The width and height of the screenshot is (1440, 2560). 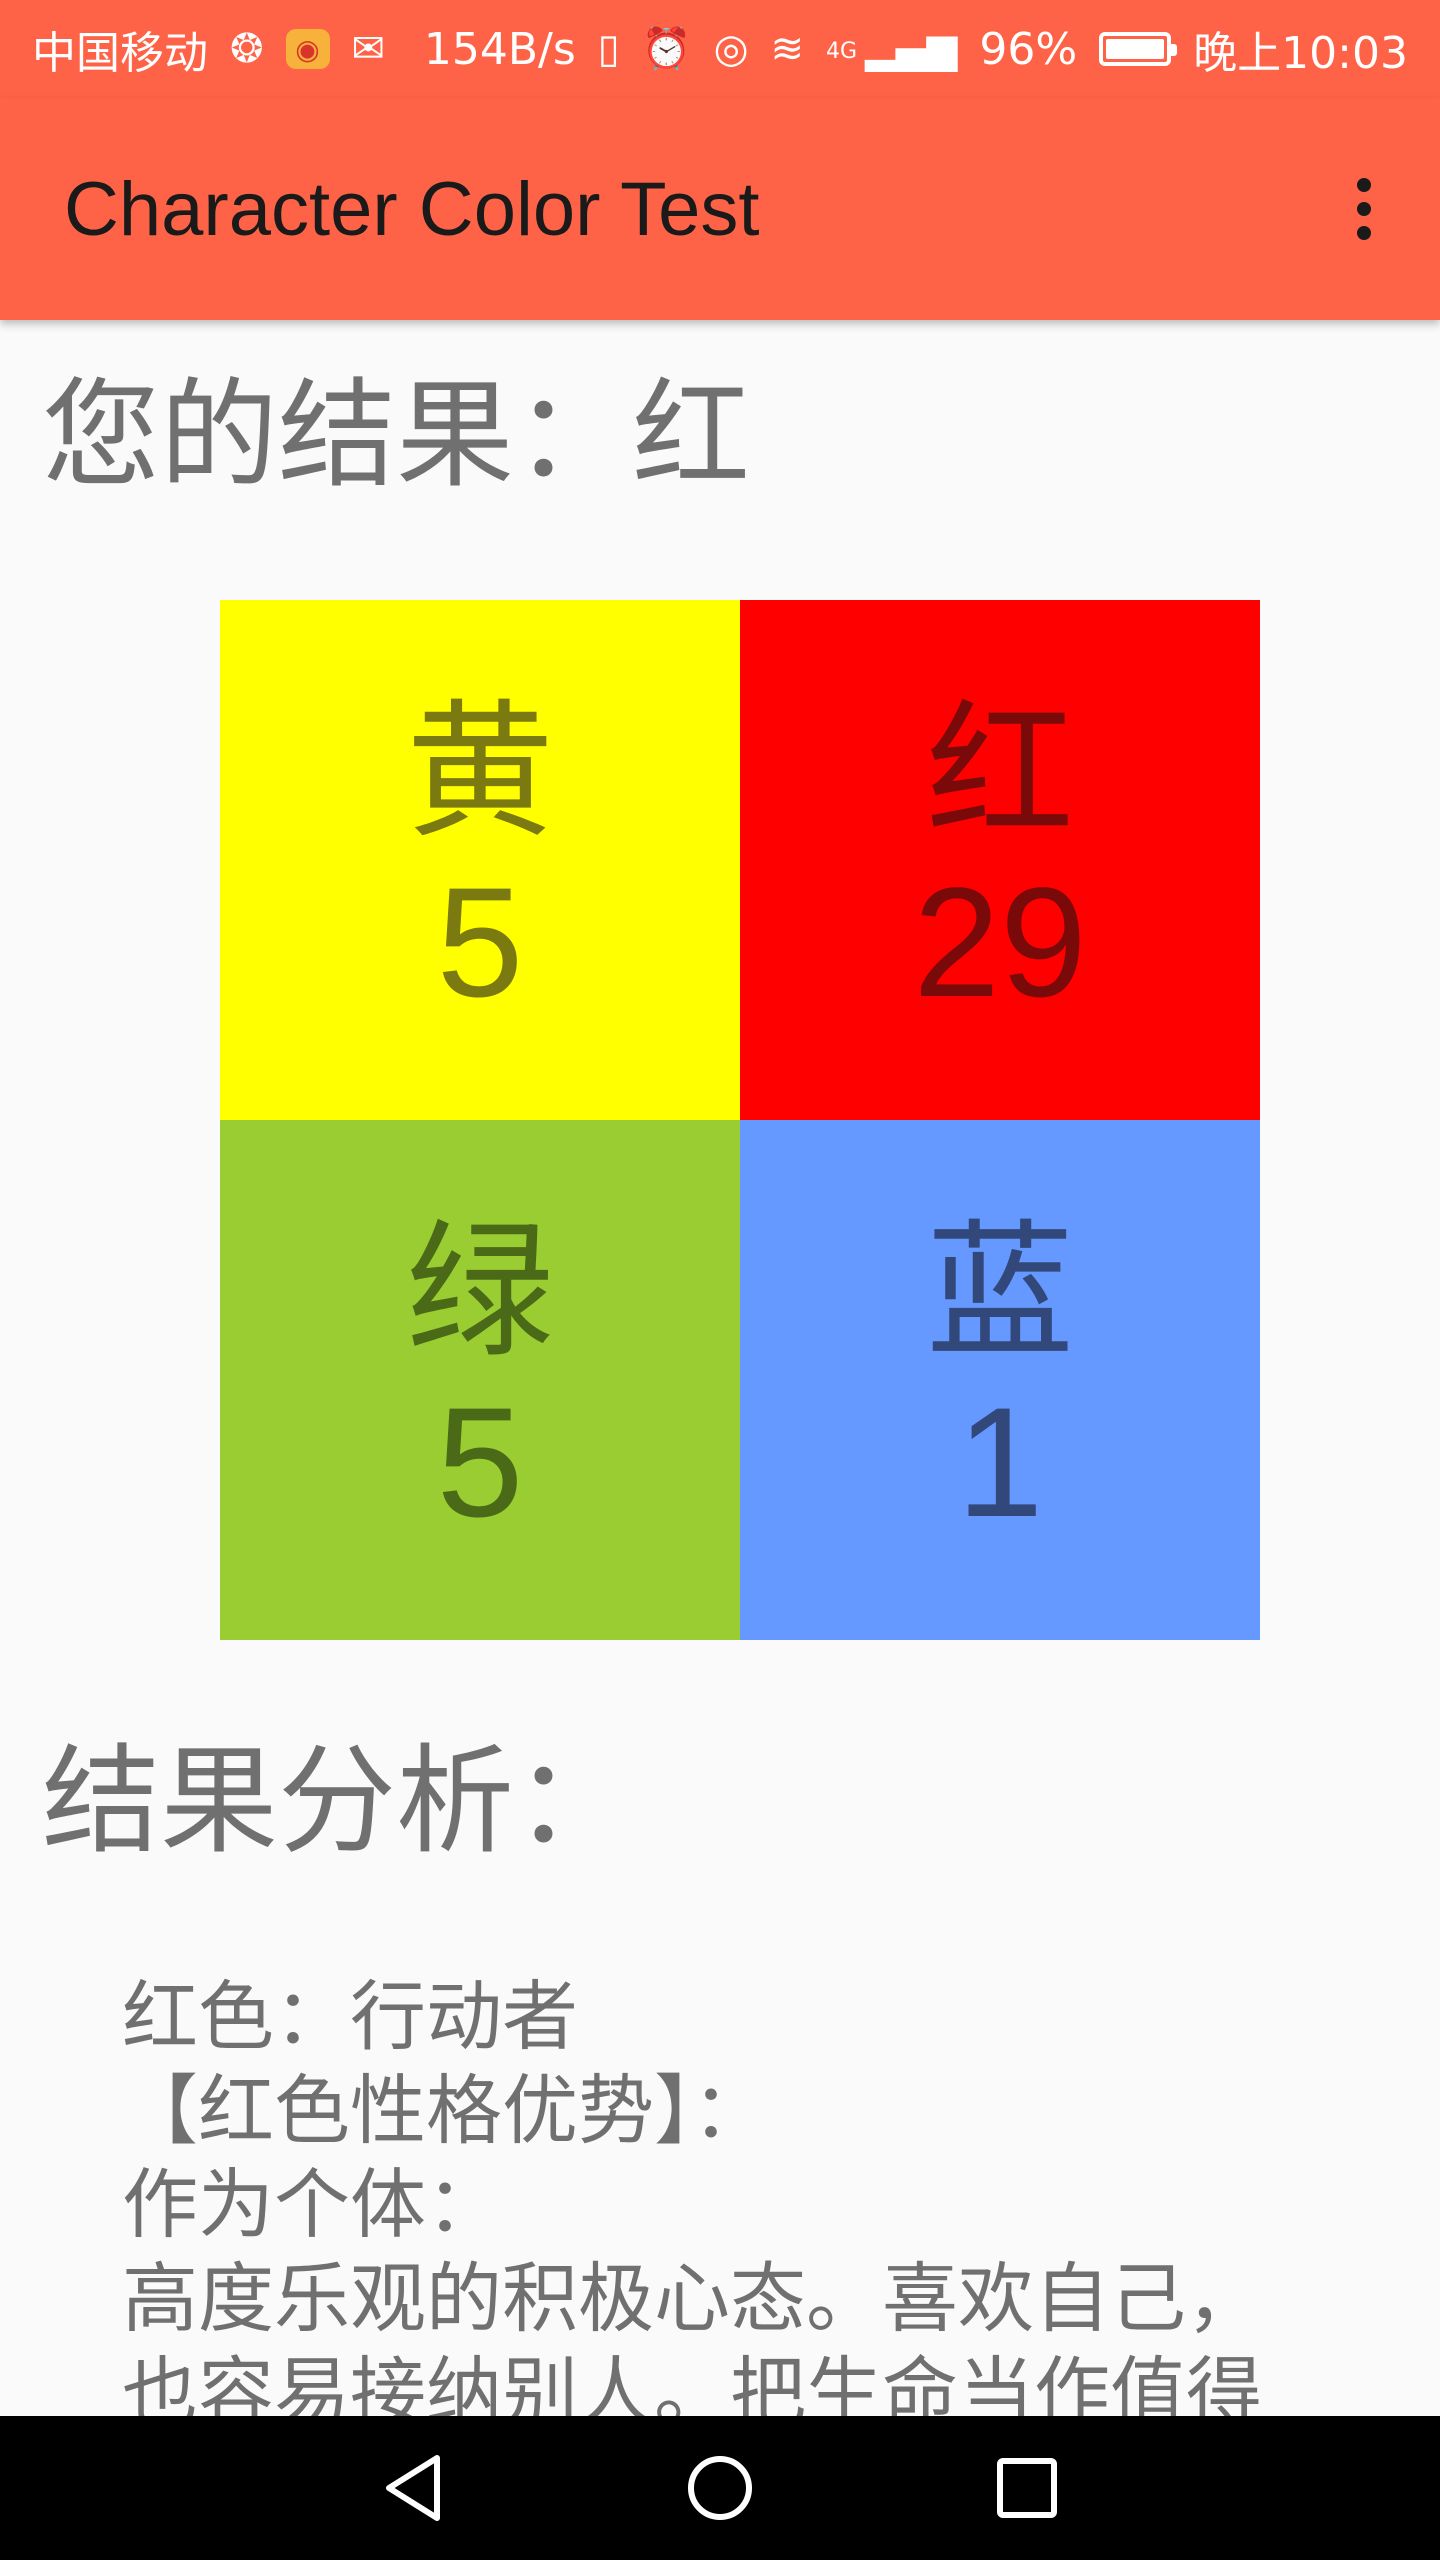 I want to click on color-name-green: 绿, so click(x=480, y=1291).